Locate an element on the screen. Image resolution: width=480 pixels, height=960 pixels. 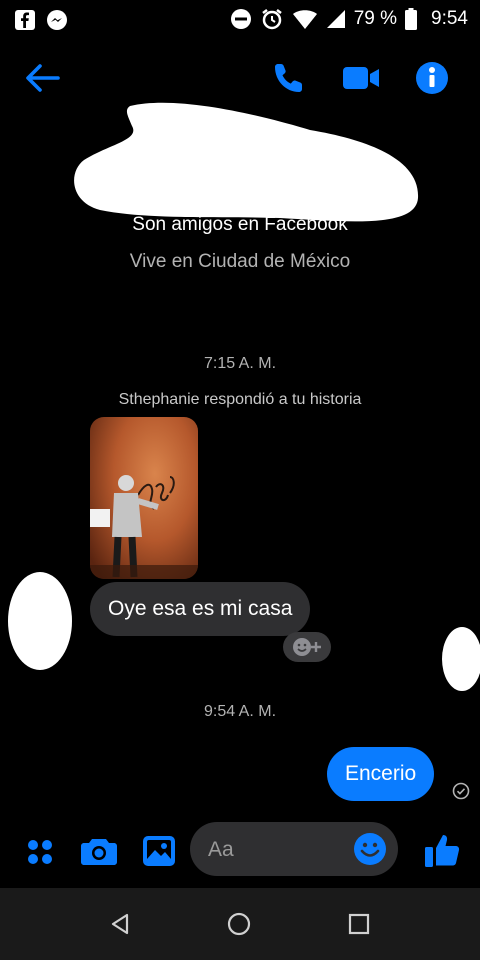
add-reaction-icon is located at coordinates (307, 647).